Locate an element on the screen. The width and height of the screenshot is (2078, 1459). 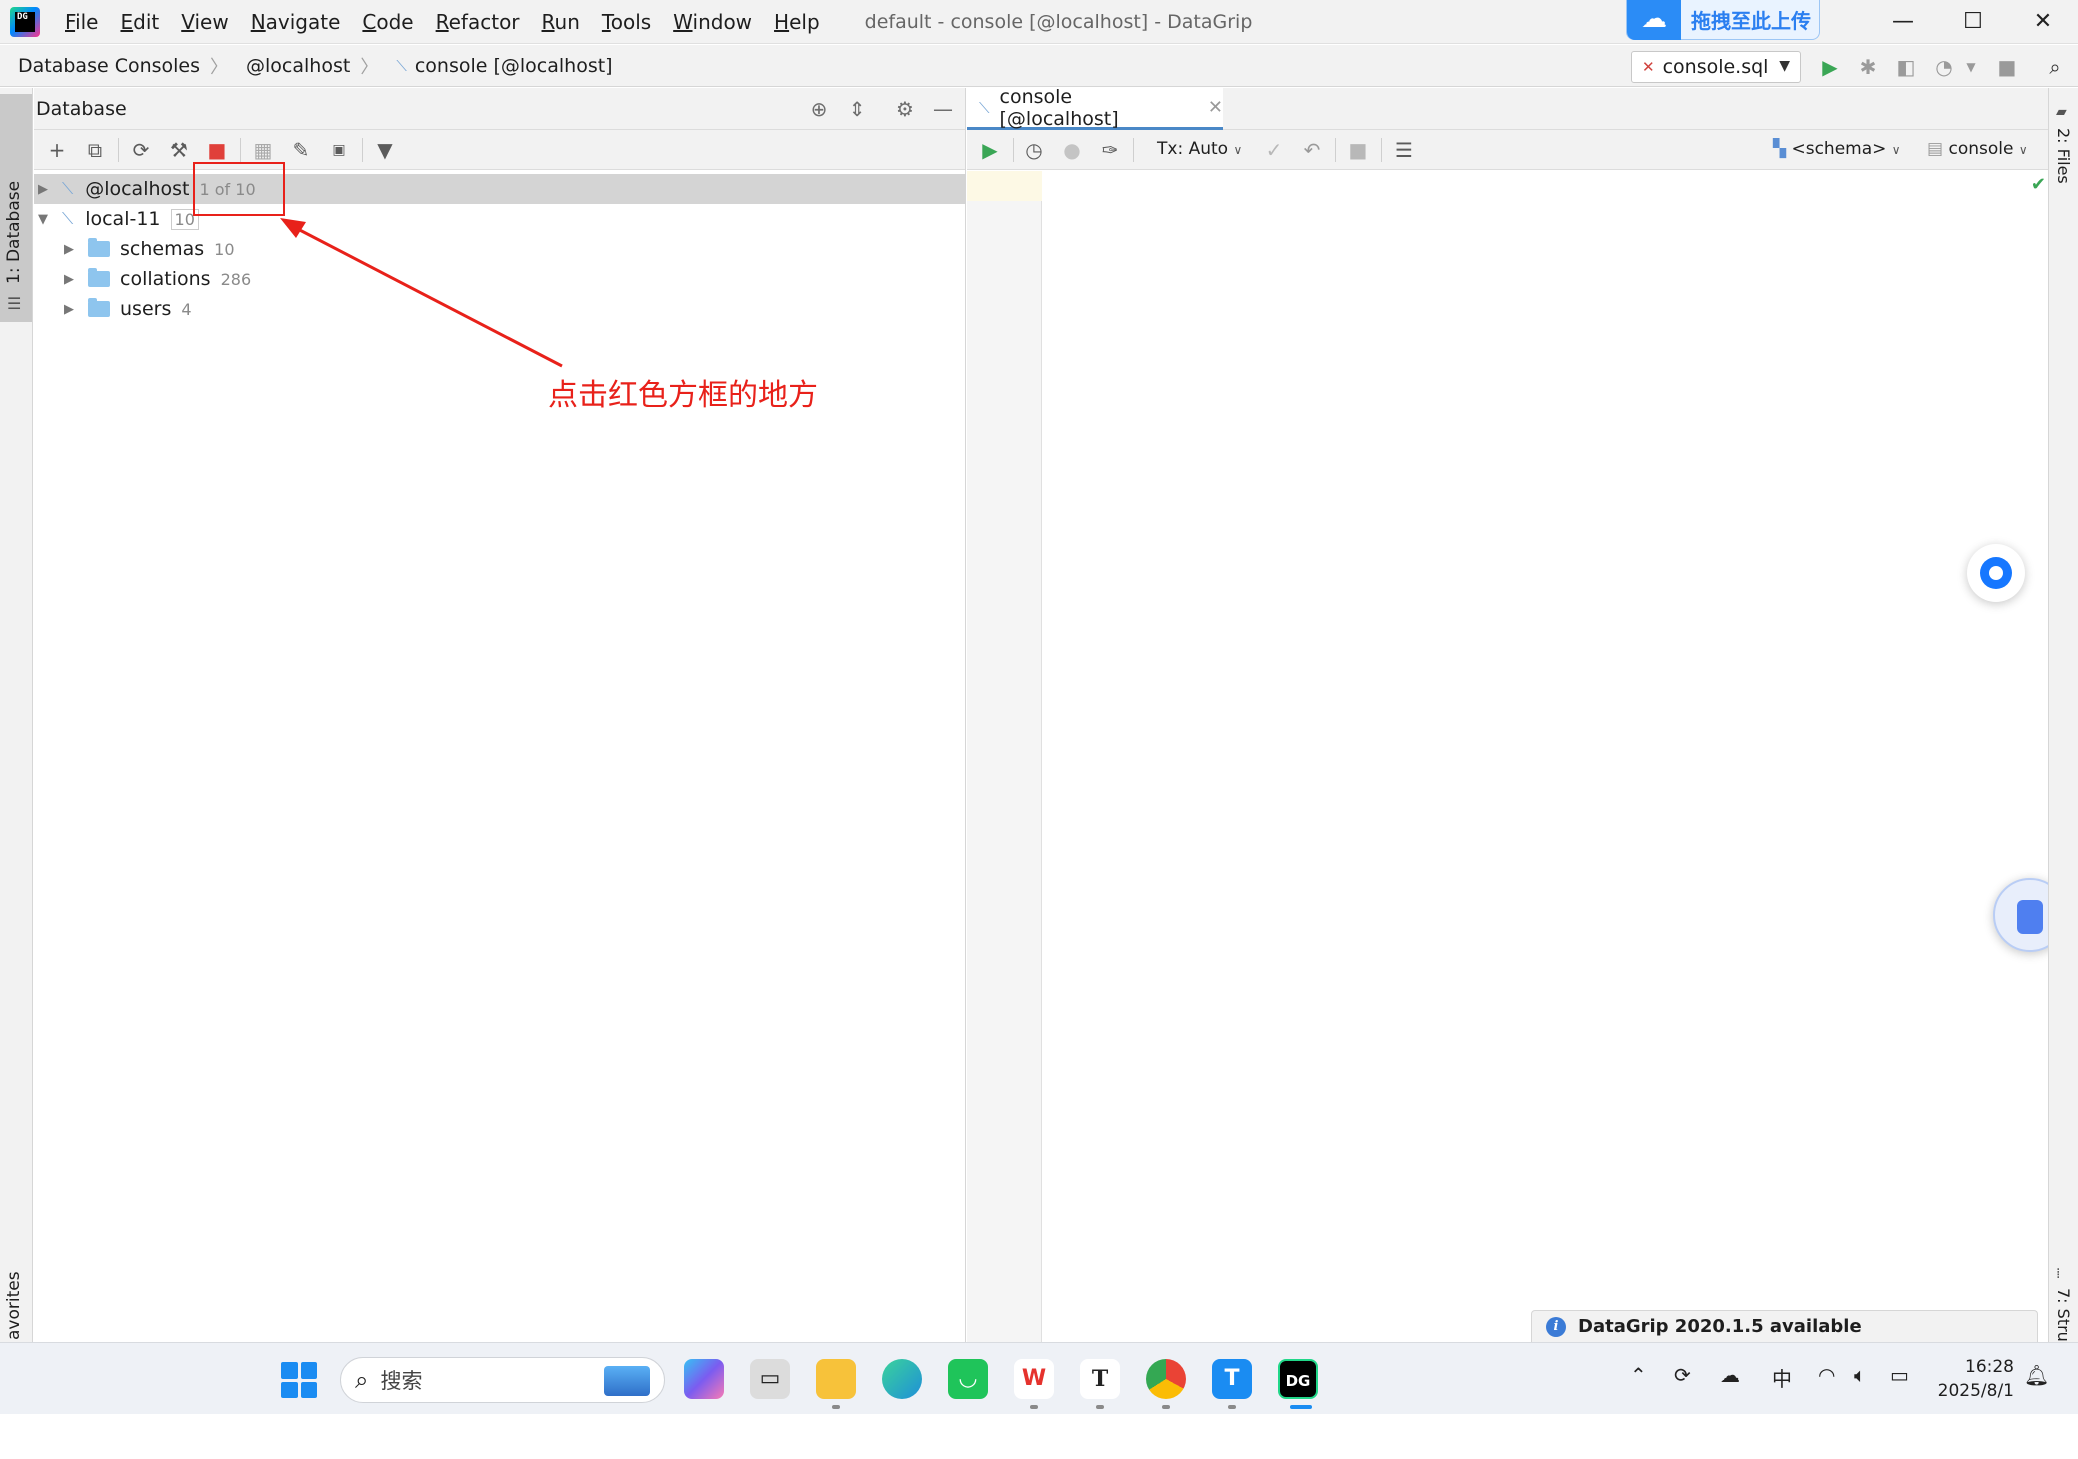
breadcrumb-item-console: console [@localhost] is located at coordinates (514, 66).